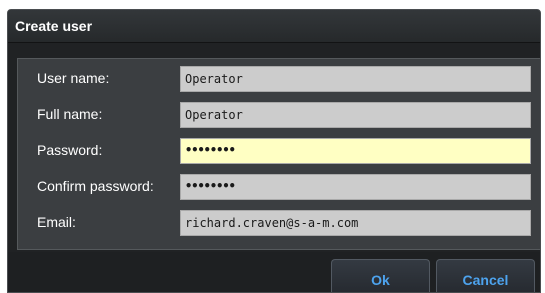 Image resolution: width=545 pixels, height=293 pixels. Describe the element at coordinates (54, 26) in the screenshot. I see `dialog-title: Create user` at that location.